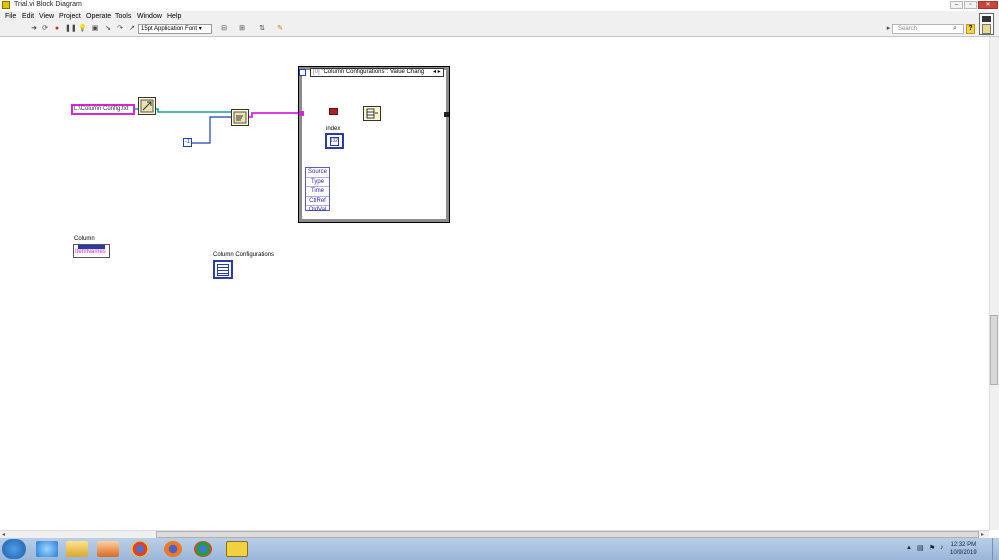 The height and width of the screenshot is (560, 999). I want to click on media-icon, so click(108, 549).